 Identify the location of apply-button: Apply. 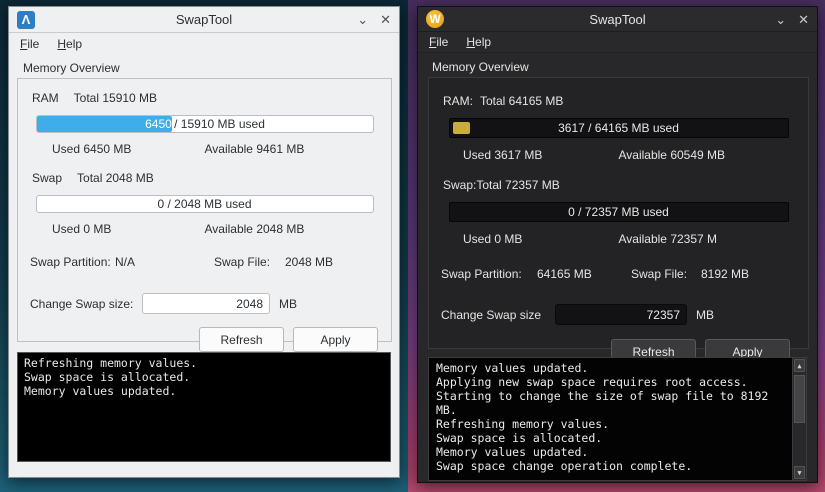
(335, 339).